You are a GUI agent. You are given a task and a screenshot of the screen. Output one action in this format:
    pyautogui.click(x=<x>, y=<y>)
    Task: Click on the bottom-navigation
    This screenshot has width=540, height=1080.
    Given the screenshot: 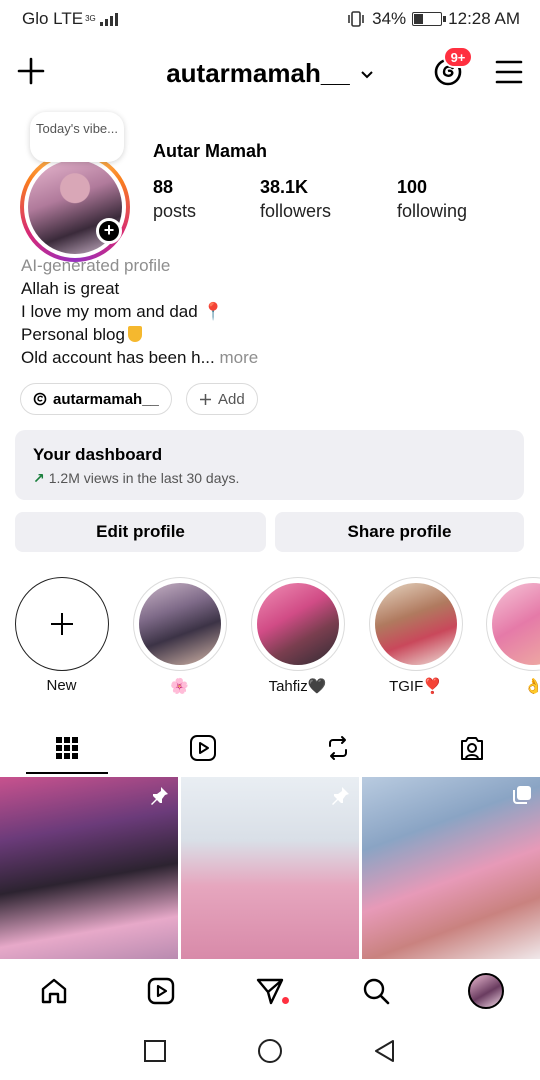 What is the action you would take?
    pyautogui.click(x=270, y=991)
    